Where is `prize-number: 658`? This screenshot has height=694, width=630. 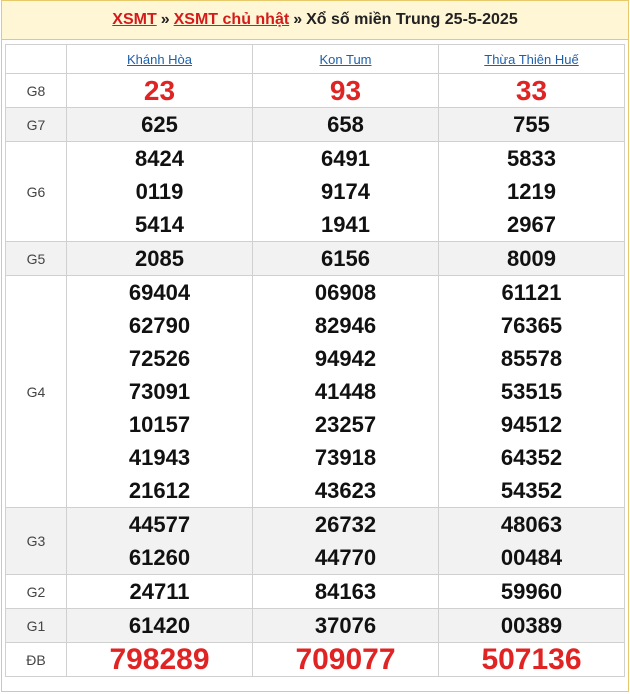 prize-number: 658 is located at coordinates (345, 124).